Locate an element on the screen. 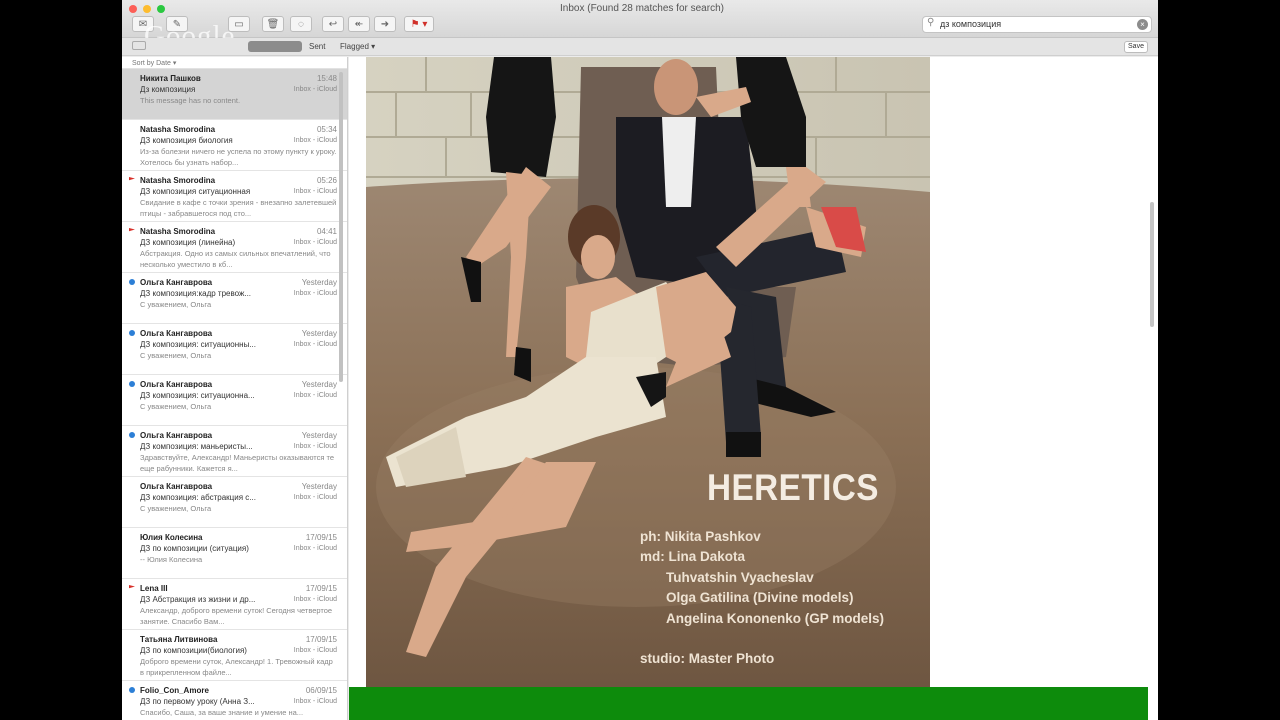 The height and width of the screenshot is (720, 1280). trash-button: 🗑 is located at coordinates (273, 24).